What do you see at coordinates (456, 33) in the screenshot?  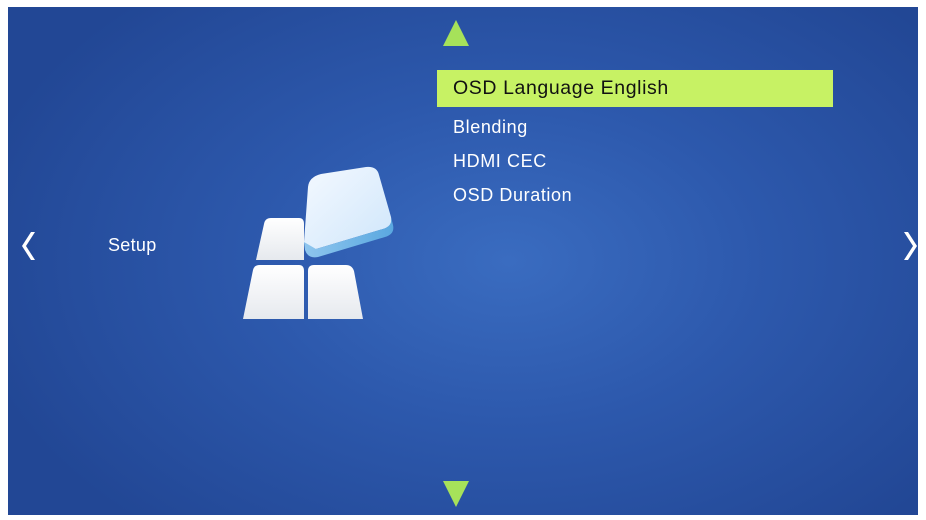 I see `triangle-up-icon` at bounding box center [456, 33].